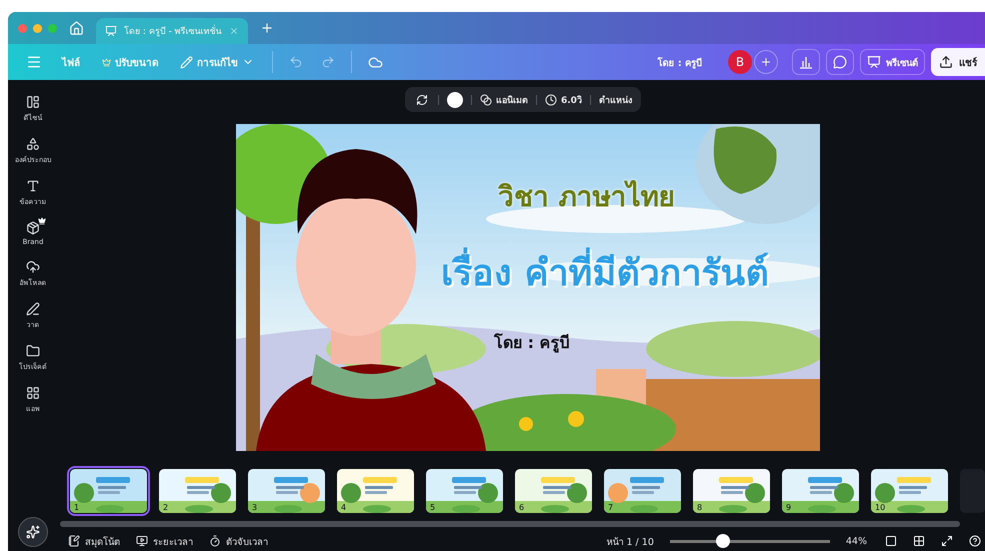 This screenshot has width=985, height=551. What do you see at coordinates (186, 62) in the screenshot?
I see `pencil-icon` at bounding box center [186, 62].